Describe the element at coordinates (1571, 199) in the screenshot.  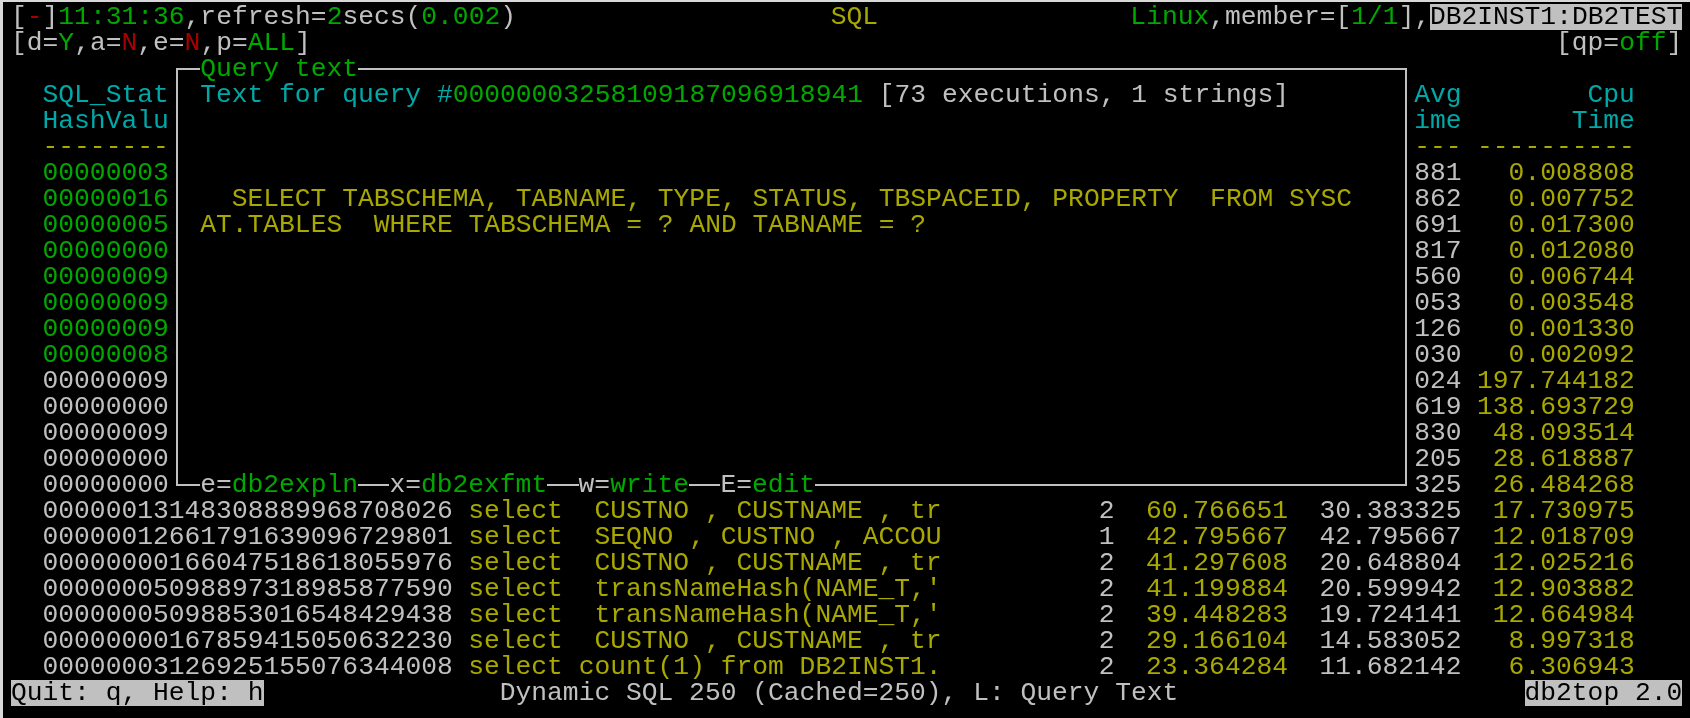
I see `table-cell: 0.007752` at that location.